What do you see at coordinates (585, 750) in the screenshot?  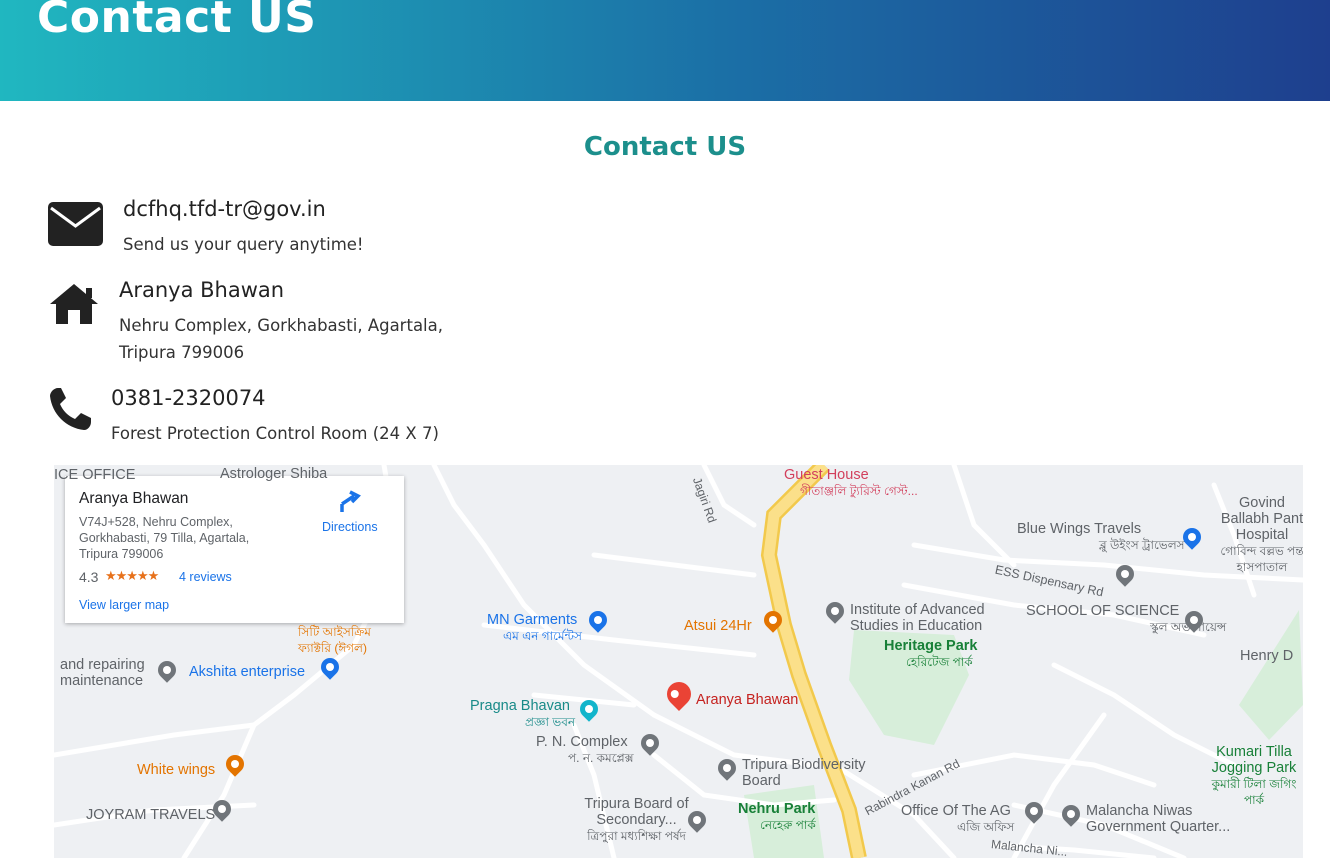 I see `map-label-pn-complex: P. N. Complex প. ন. কমপ্লেক্স` at bounding box center [585, 750].